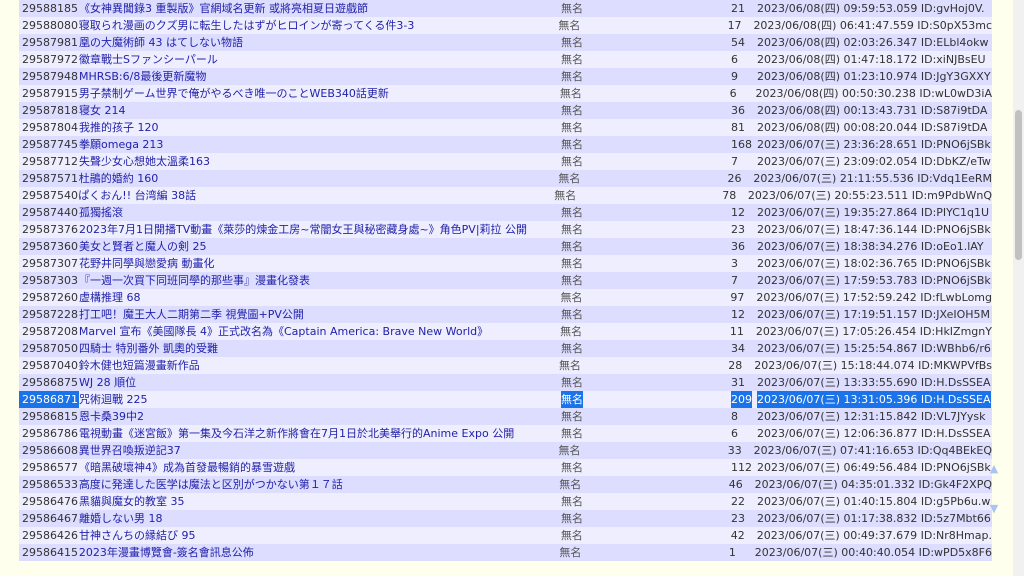 The height and width of the screenshot is (576, 1024). I want to click on thread-title-link: 寝女 214, so click(319, 110).